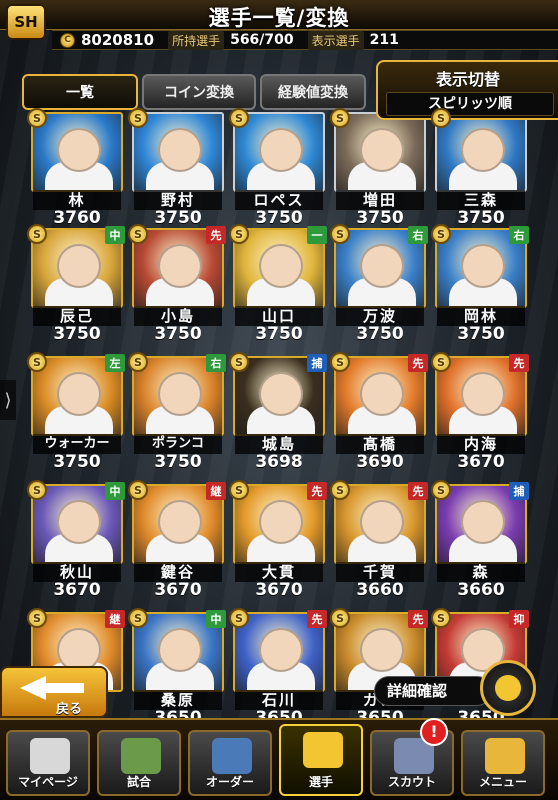  I want to click on player-card: S 一山口 3750, so click(278, 284).